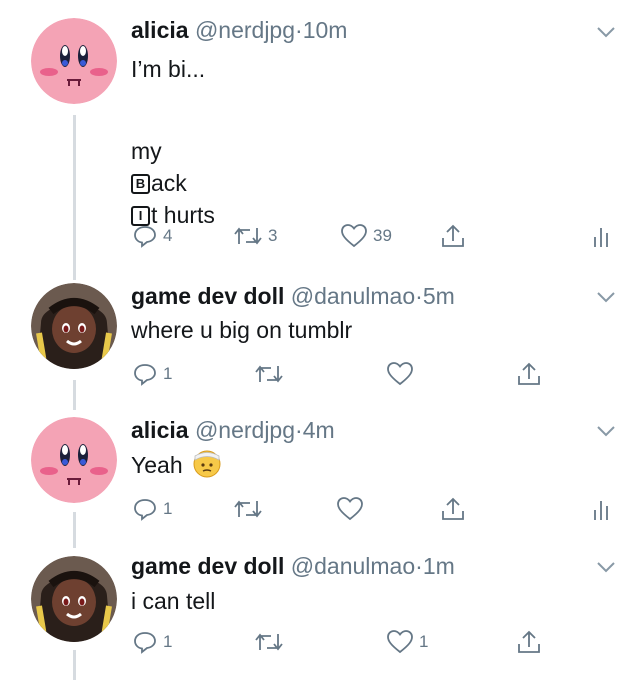 Image resolution: width=640 pixels, height=680 pixels. I want to click on like-button: 39, so click(366, 236).